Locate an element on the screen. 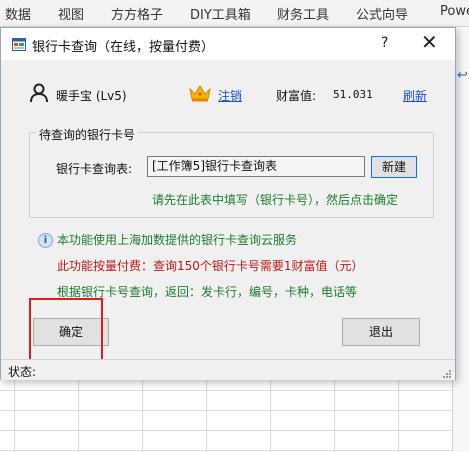 The width and height of the screenshot is (469, 452). ribbon-tab-view: 视图 is located at coordinates (71, 13).